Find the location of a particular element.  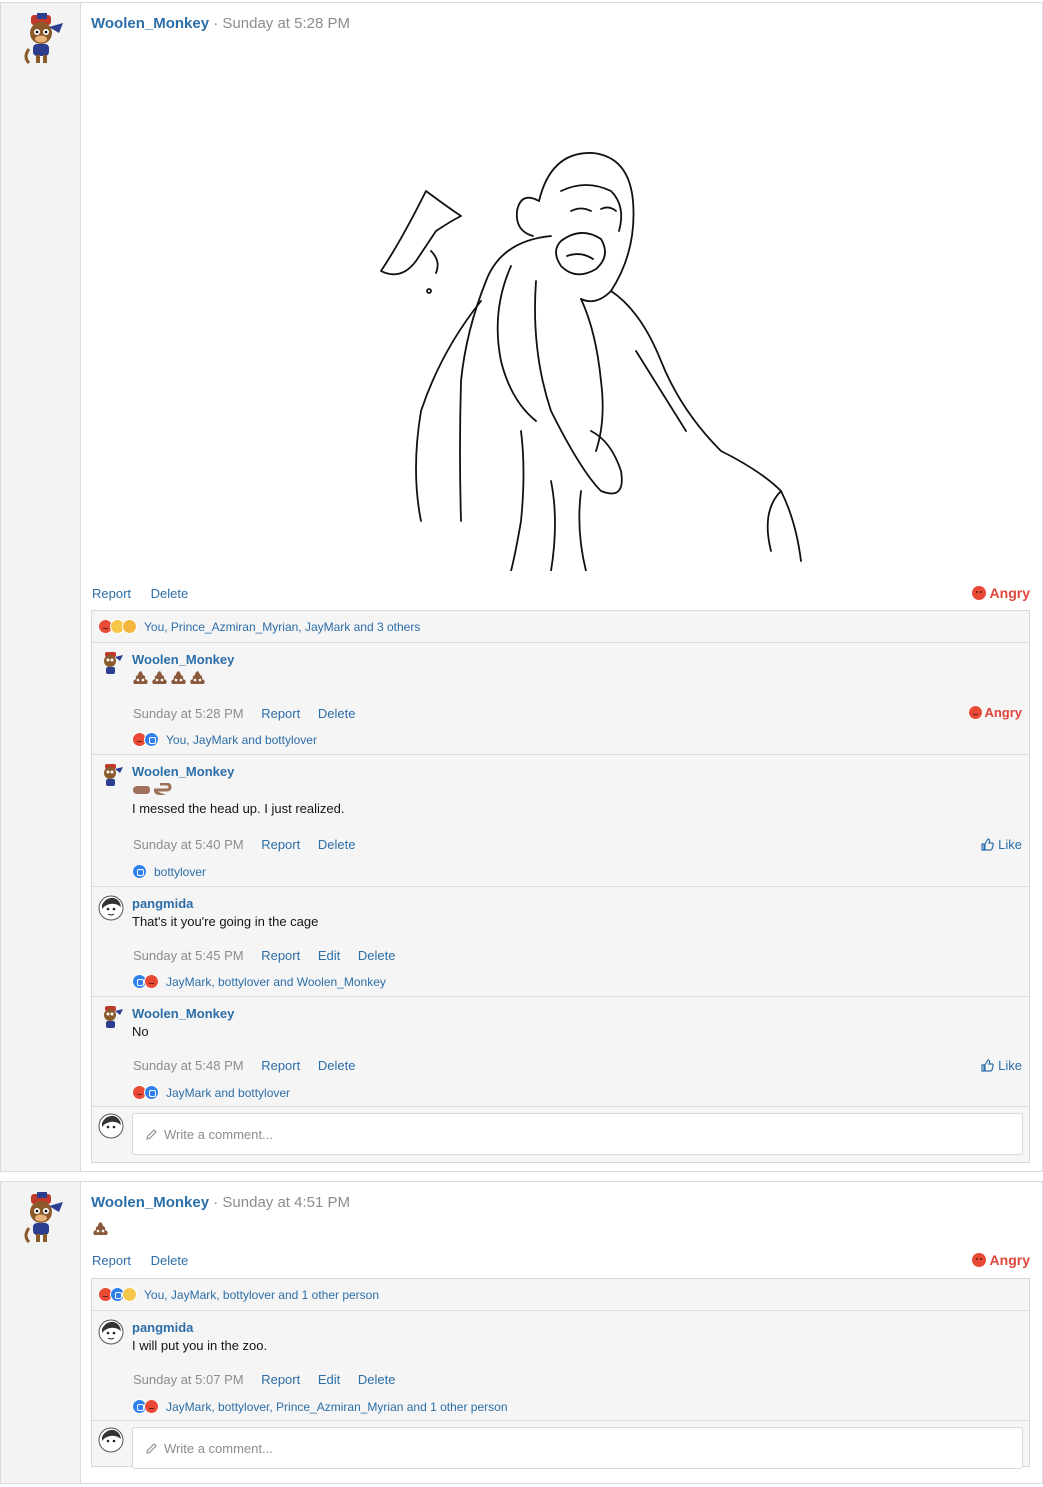

comment-reactions: JayMark and bottylover is located at coordinates (211, 1092).